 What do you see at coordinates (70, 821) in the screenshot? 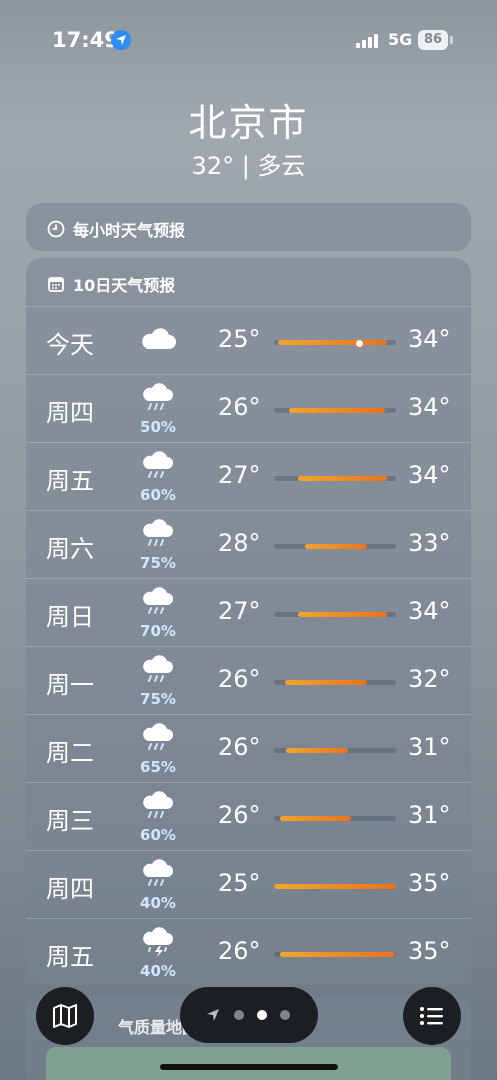
I see `day-name: 周三` at bounding box center [70, 821].